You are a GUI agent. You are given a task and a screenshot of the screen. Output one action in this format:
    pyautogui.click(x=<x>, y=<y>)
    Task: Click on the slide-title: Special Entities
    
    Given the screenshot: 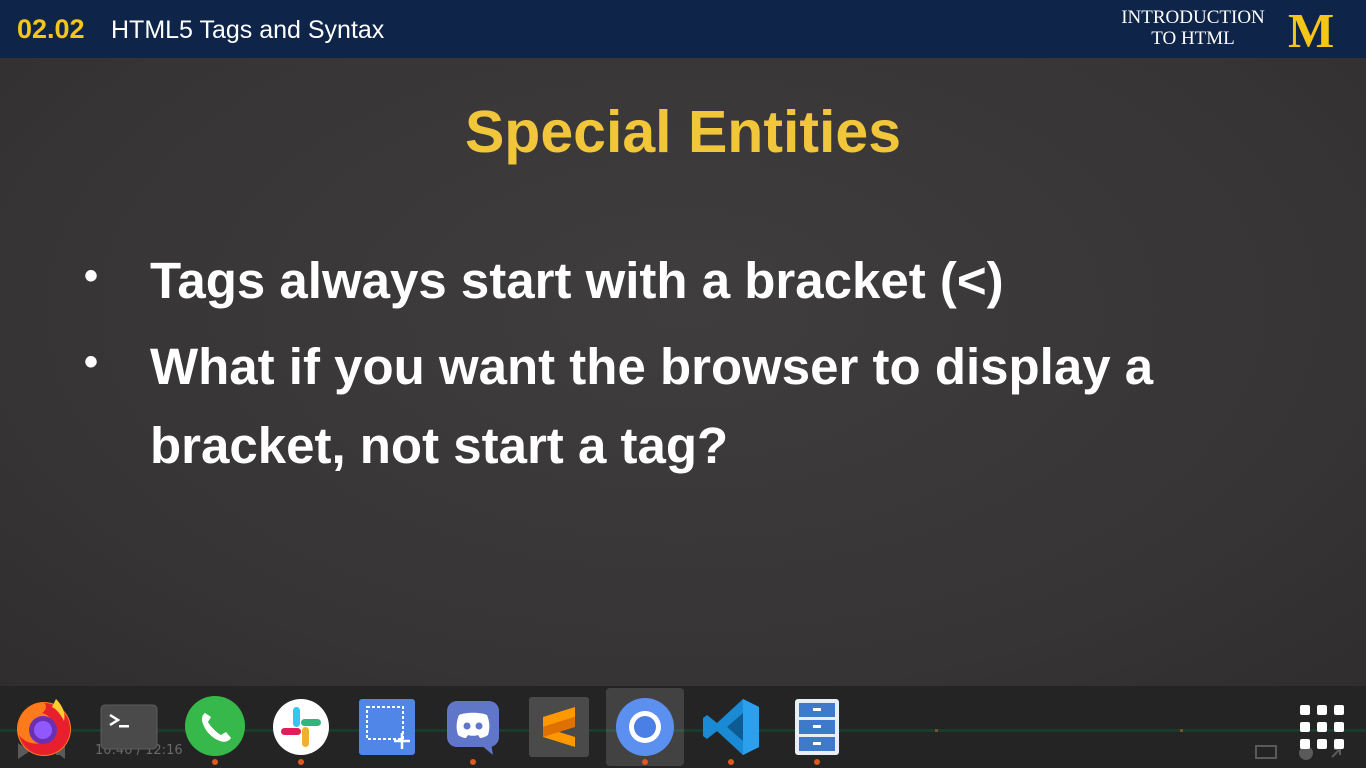 What is the action you would take?
    pyautogui.click(x=683, y=132)
    